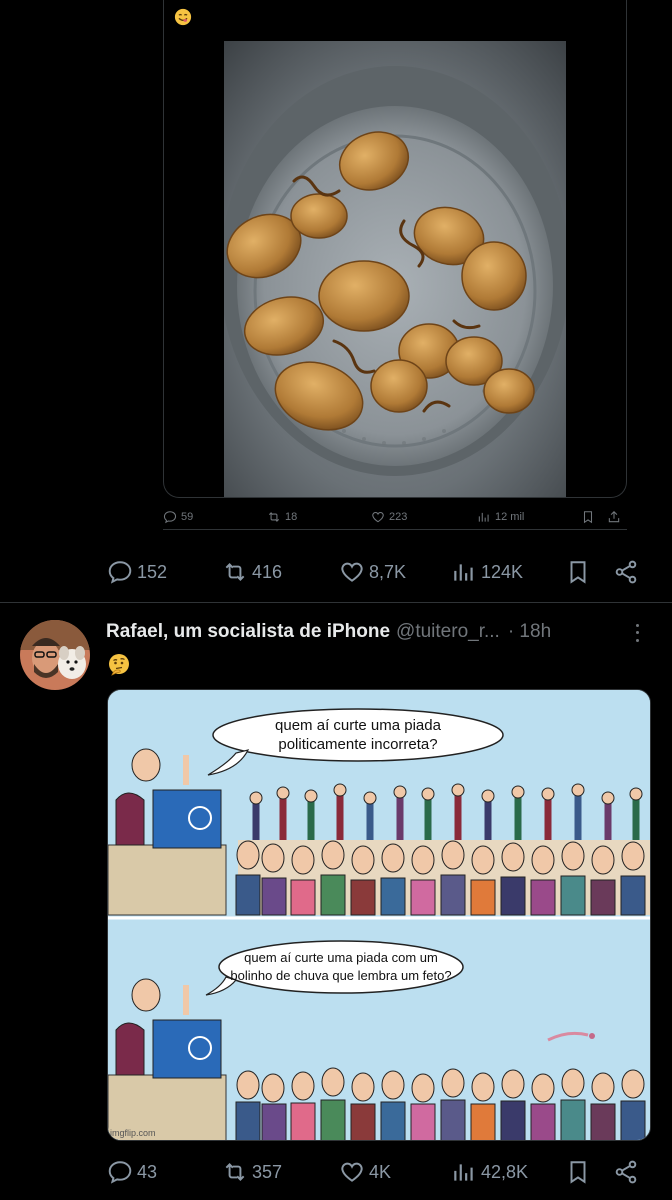 The image size is (672, 1200). I want to click on like-count: 8,7K, so click(388, 571).